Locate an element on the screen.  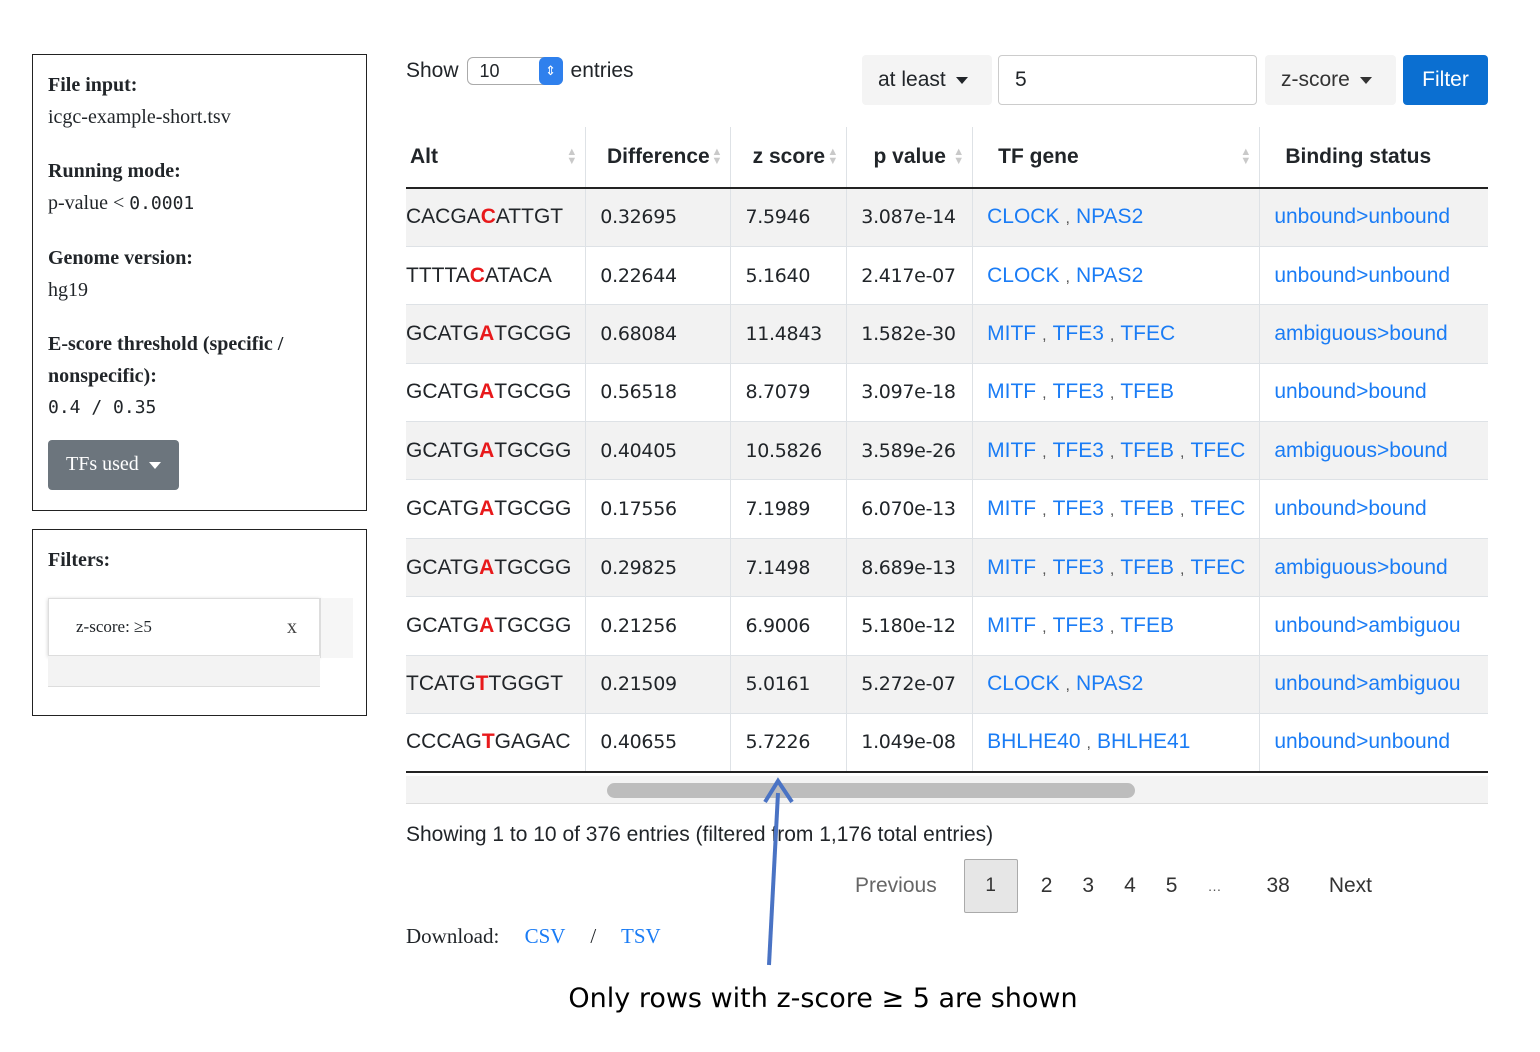
arrow-shaft is located at coordinates (773, 879).